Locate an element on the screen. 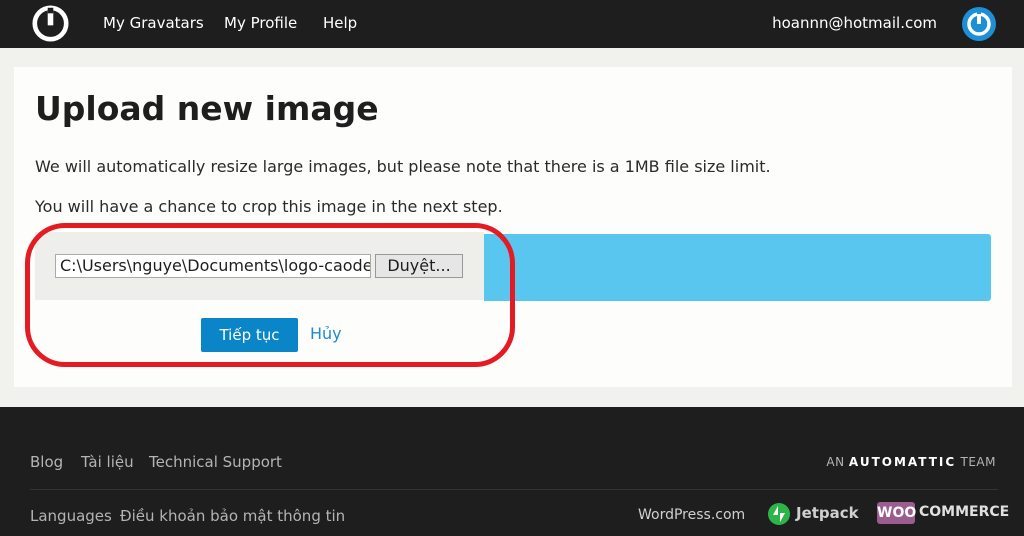 The width and height of the screenshot is (1024, 536). footer-link-blog: Blog is located at coordinates (46, 462).